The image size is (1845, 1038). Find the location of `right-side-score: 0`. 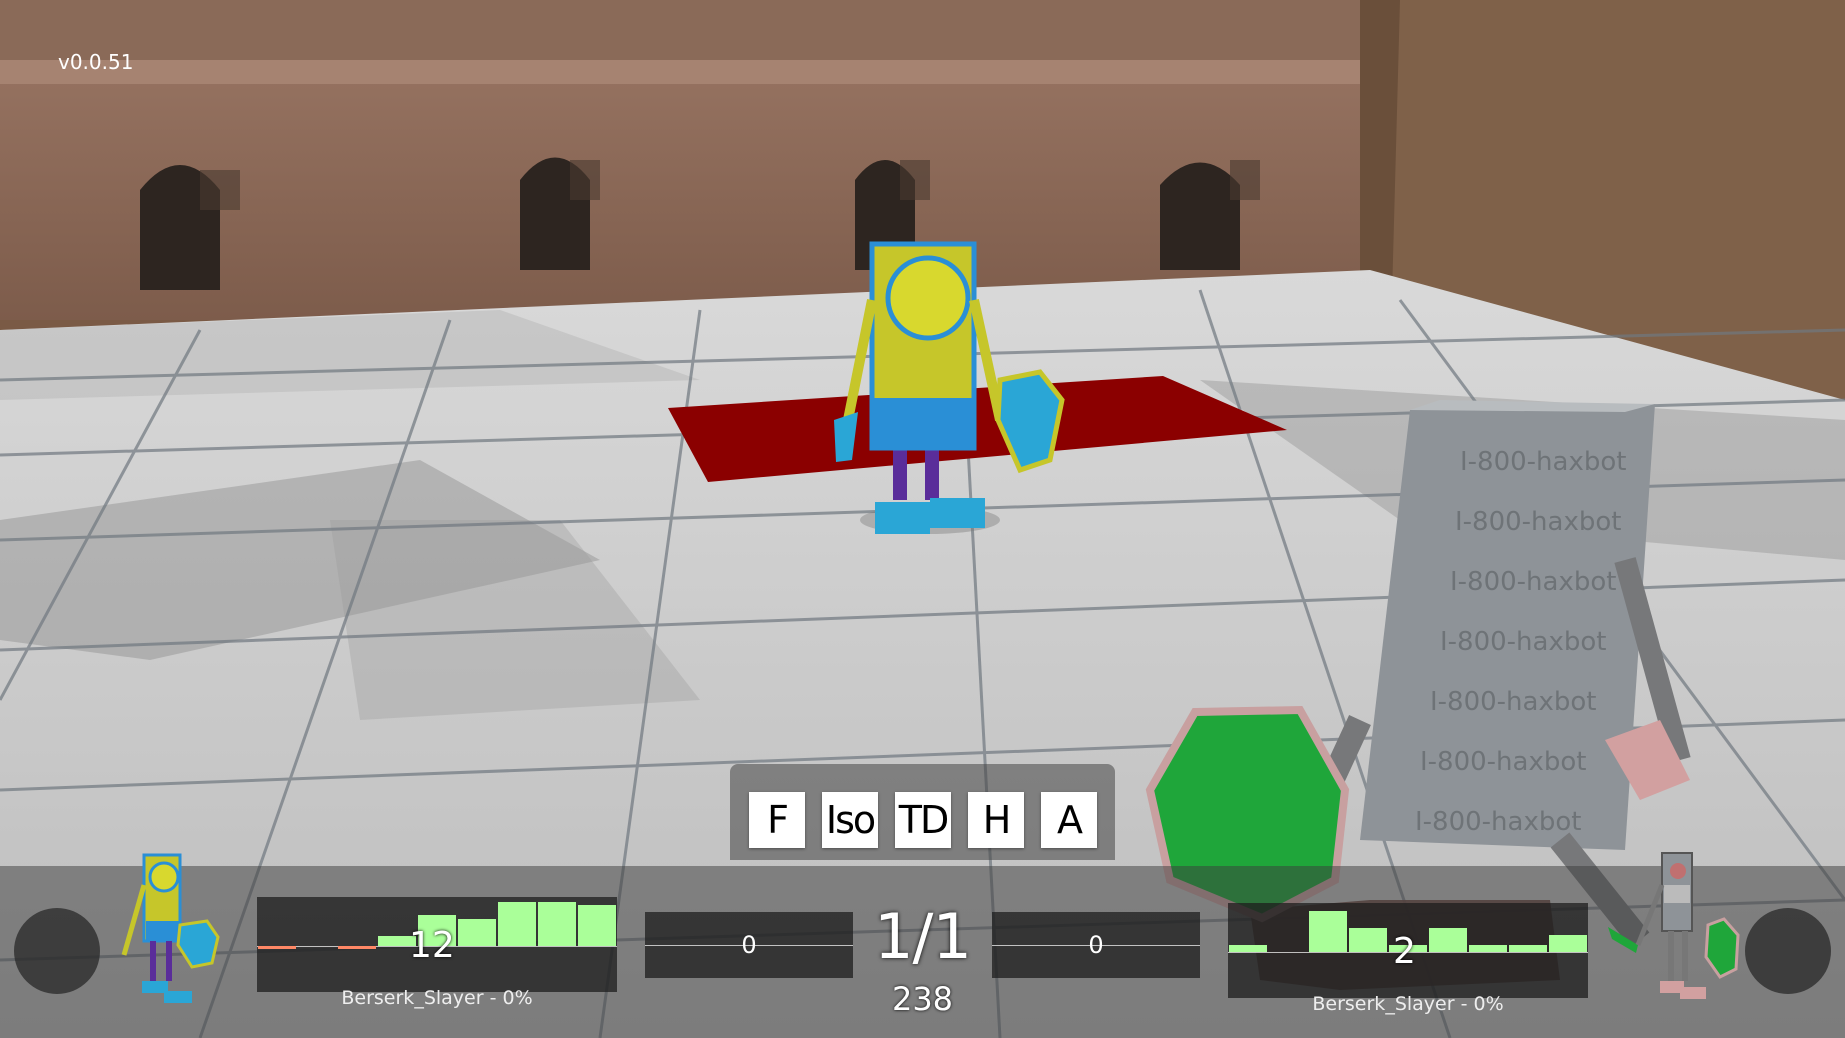

right-side-score: 0 is located at coordinates (1096, 945).